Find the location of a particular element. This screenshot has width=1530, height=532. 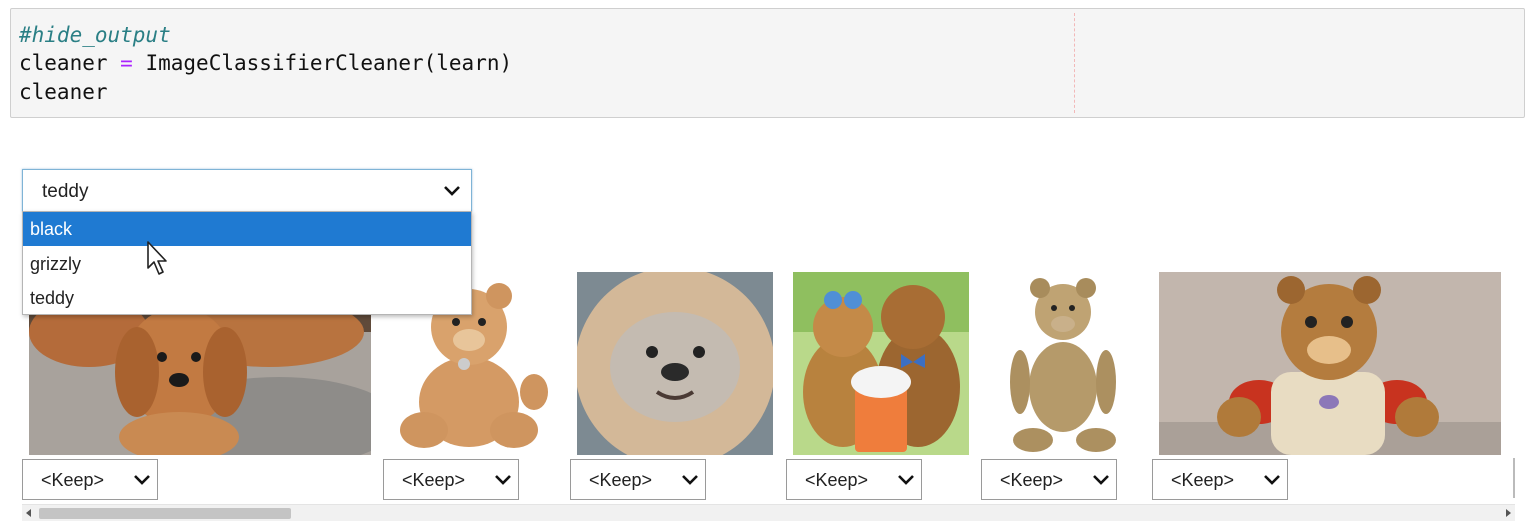

code-call: ImageClassifierCleaner(learn) is located at coordinates (329, 63).